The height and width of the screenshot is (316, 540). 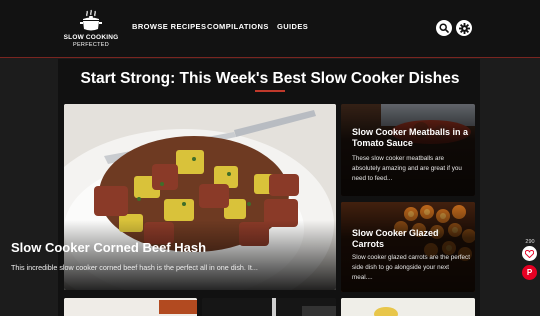 I want to click on site-logo: SLOW COOKING PERFECTED, so click(x=91, y=29).